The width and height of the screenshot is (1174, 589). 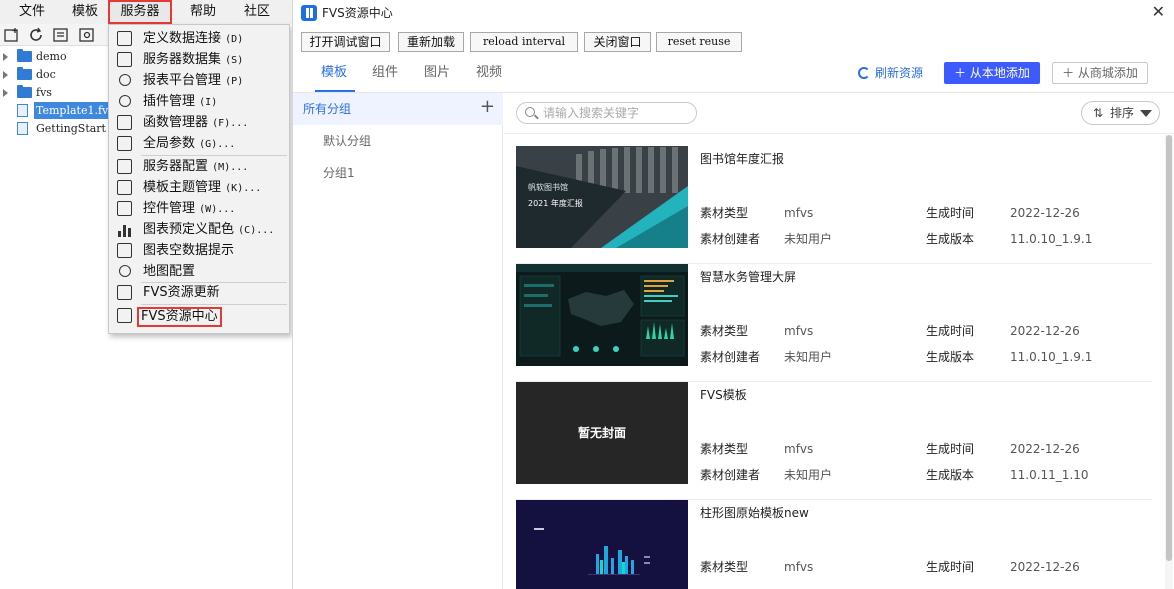 What do you see at coordinates (733, 74) in the screenshot?
I see `resource-tabs: 模板 组件 图片 视频 刷新资源 ＋ 从本地添加 ＋ 从商城添加` at bounding box center [733, 74].